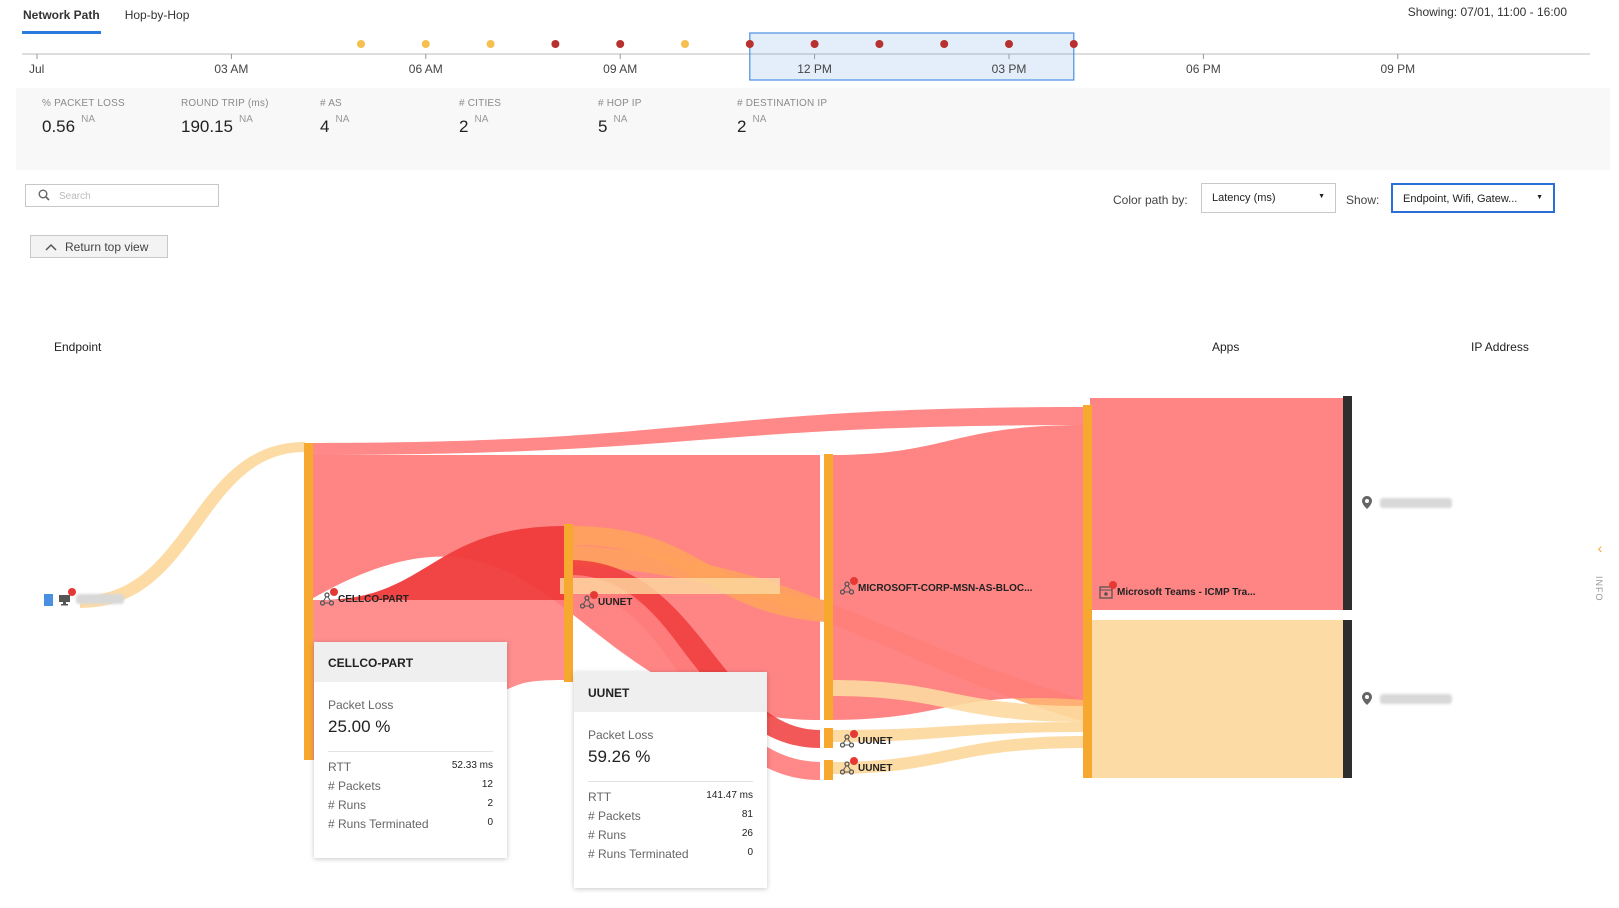 Image resolution: width=1619 pixels, height=908 pixels. What do you see at coordinates (67, 597) in the screenshot?
I see `computer-icon` at bounding box center [67, 597].